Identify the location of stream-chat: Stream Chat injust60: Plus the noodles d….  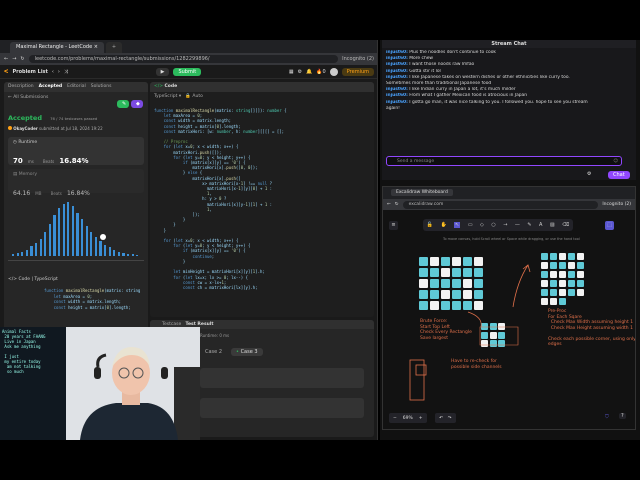
(509, 110).